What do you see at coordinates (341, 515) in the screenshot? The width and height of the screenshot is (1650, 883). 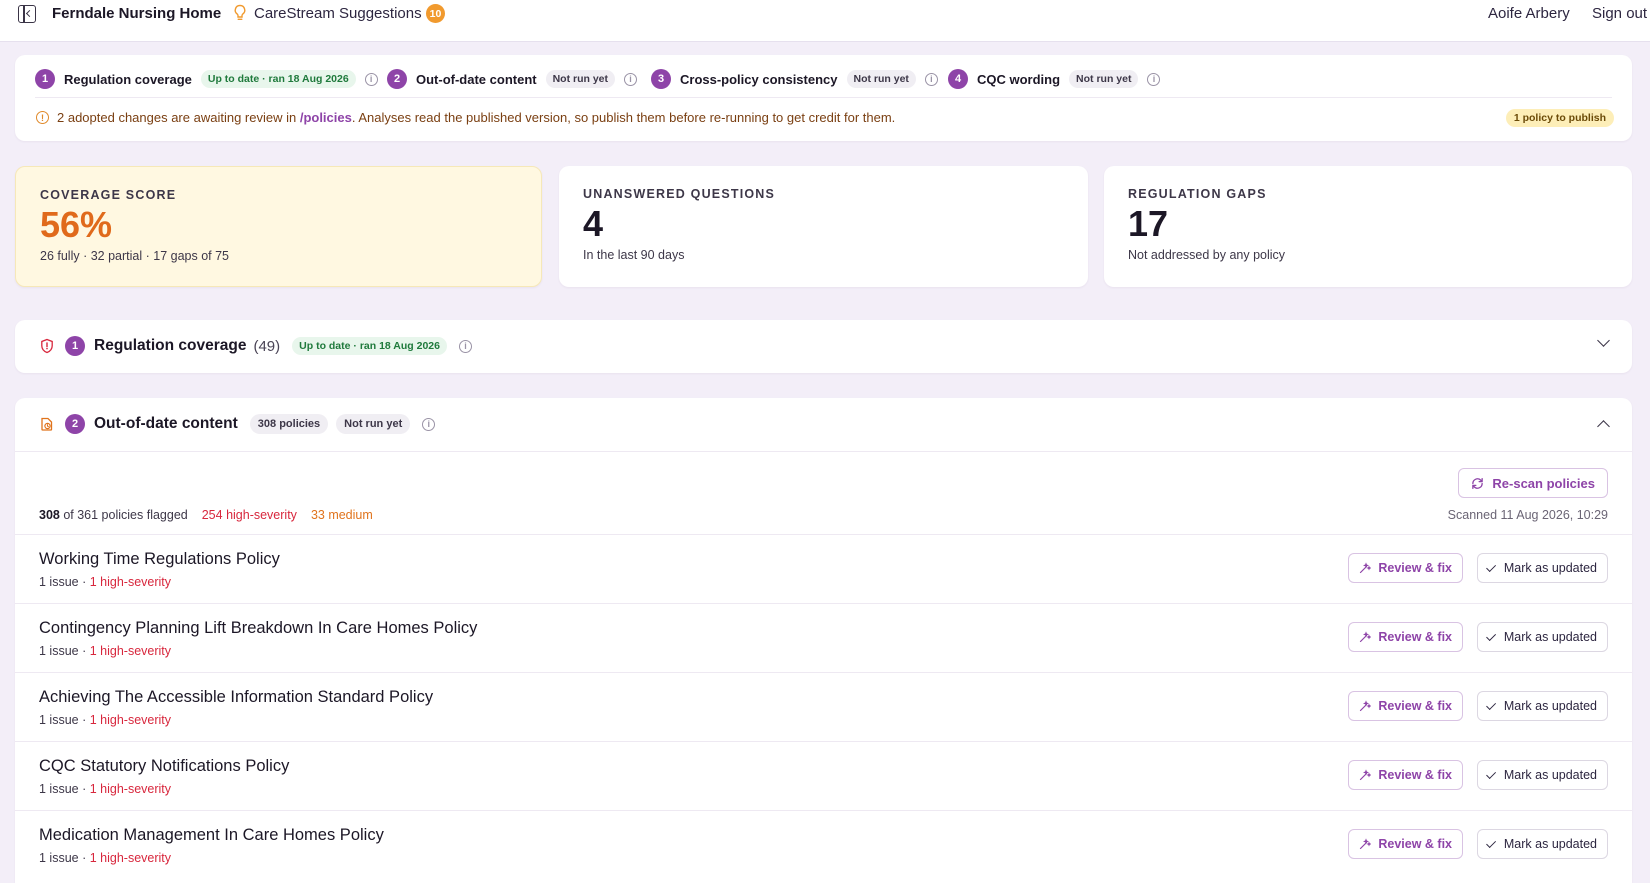 I see `medium-count: 33 medium` at bounding box center [341, 515].